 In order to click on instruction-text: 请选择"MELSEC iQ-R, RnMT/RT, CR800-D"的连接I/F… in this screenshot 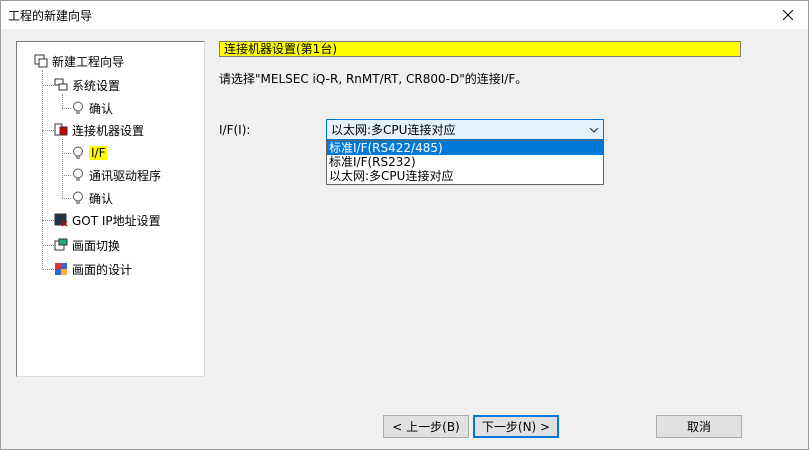, I will do `click(373, 79)`.